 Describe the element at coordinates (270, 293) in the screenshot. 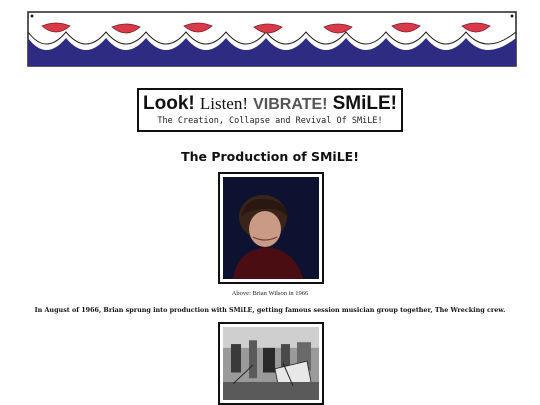

I see `photo-caption: Above: Brian Wilson in 1966` at that location.